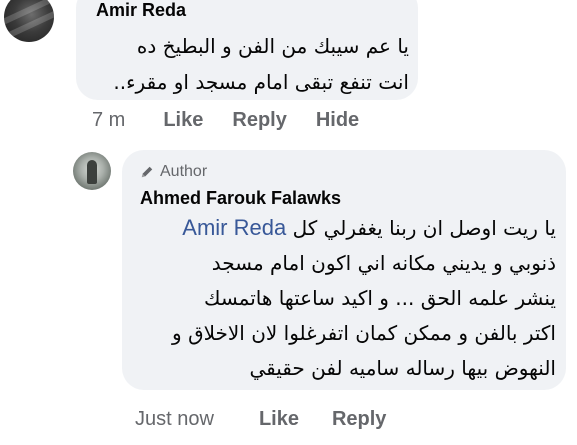 The image size is (577, 445). I want to click on comment-author-name: Amir Reda, so click(141, 10).